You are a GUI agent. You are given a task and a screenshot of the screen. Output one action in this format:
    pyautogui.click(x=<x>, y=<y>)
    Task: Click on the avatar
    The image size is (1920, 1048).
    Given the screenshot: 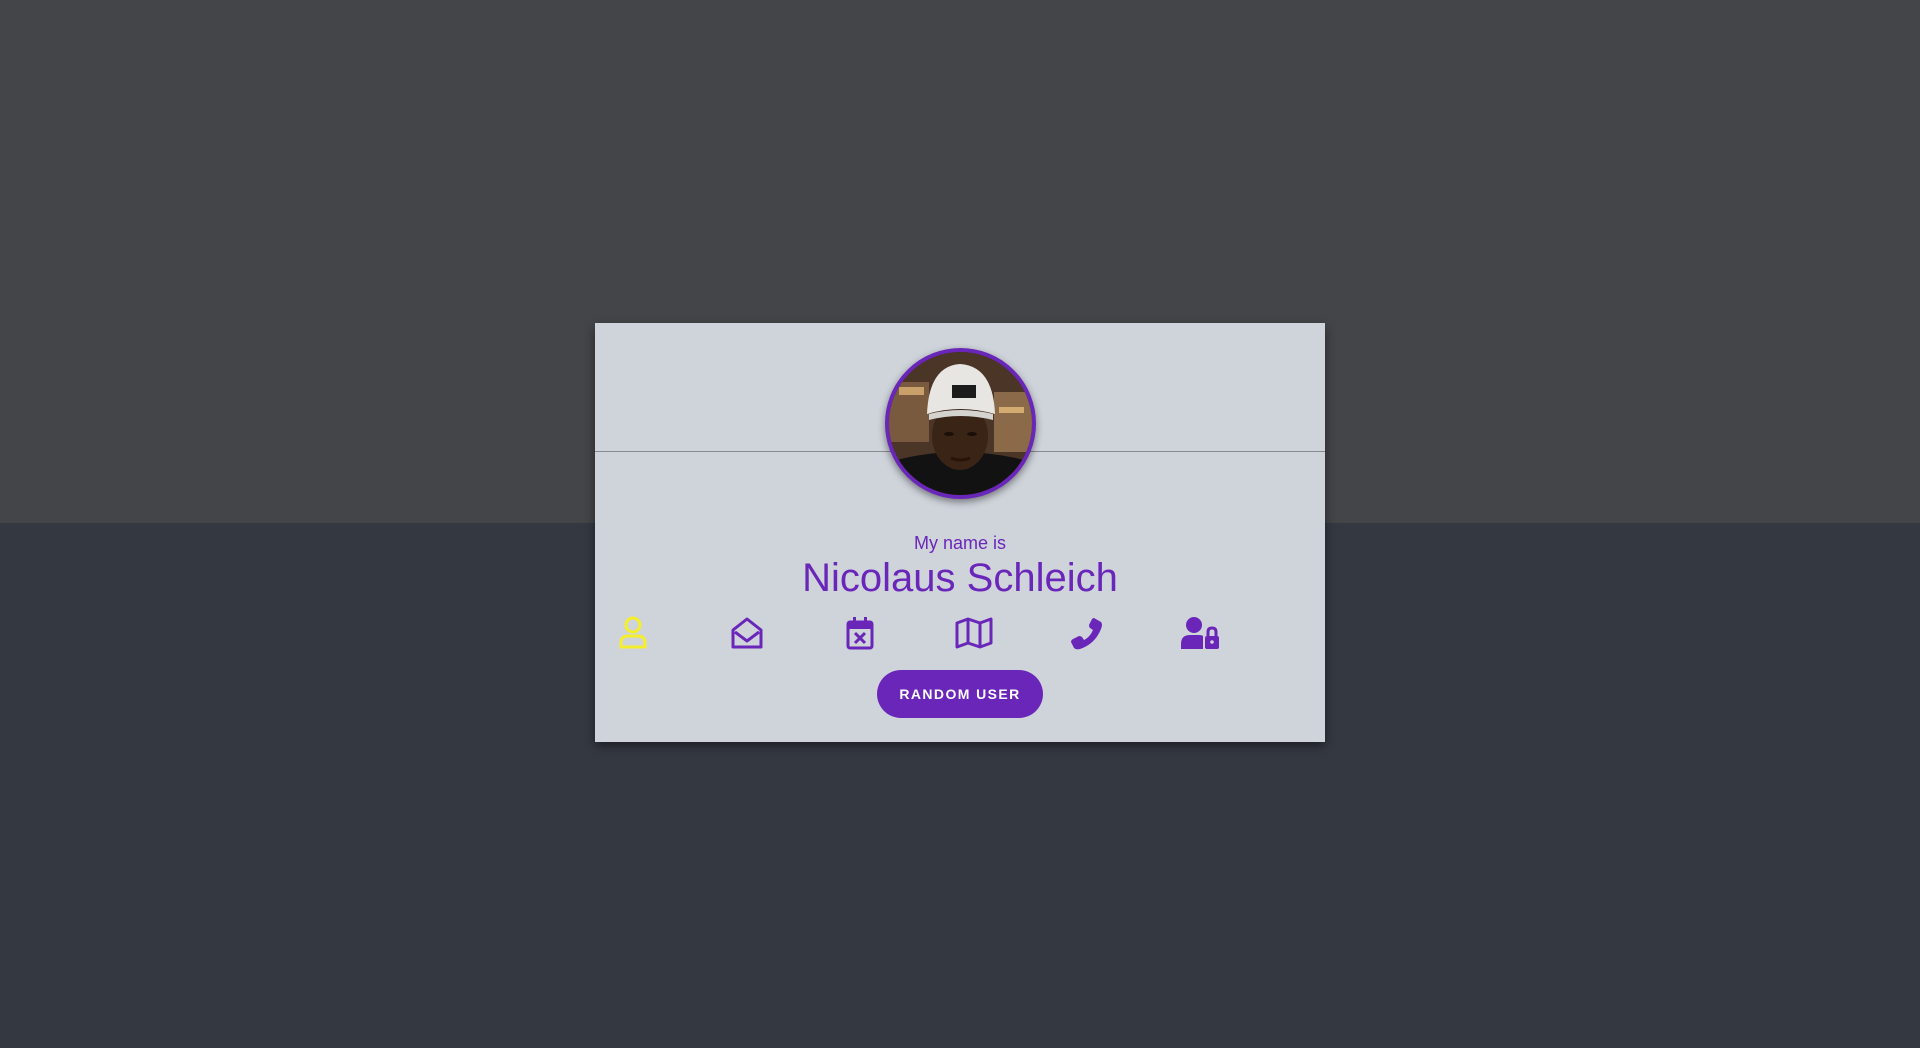 What is the action you would take?
    pyautogui.click(x=960, y=423)
    